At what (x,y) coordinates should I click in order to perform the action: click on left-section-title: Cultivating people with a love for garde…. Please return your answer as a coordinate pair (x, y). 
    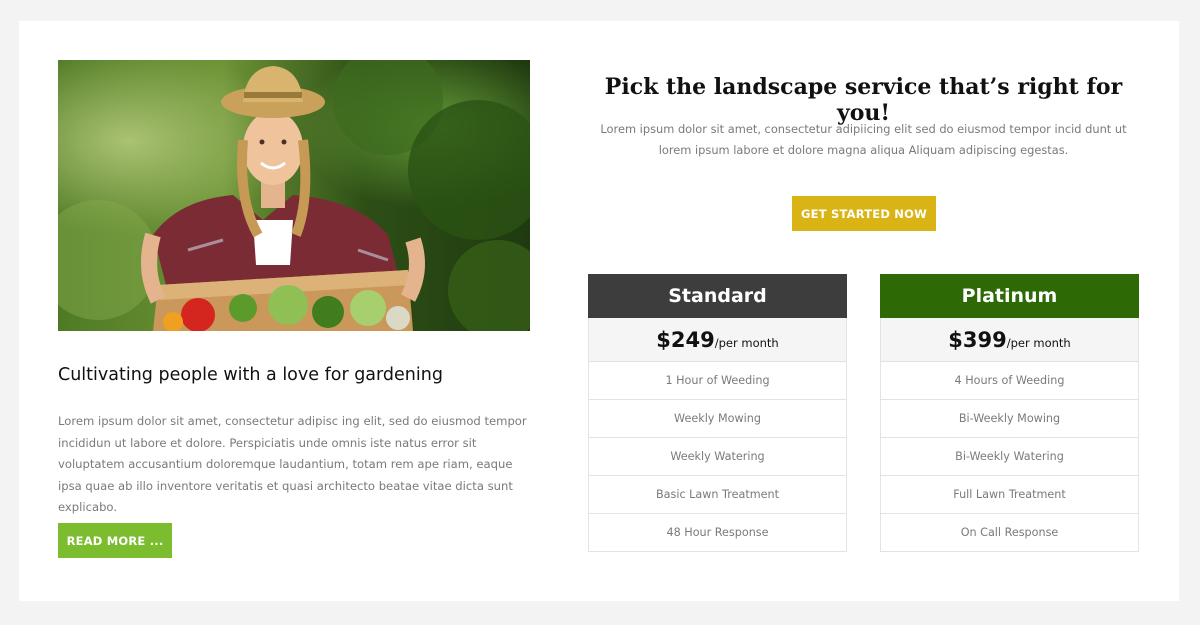
    Looking at the image, I should click on (250, 375).